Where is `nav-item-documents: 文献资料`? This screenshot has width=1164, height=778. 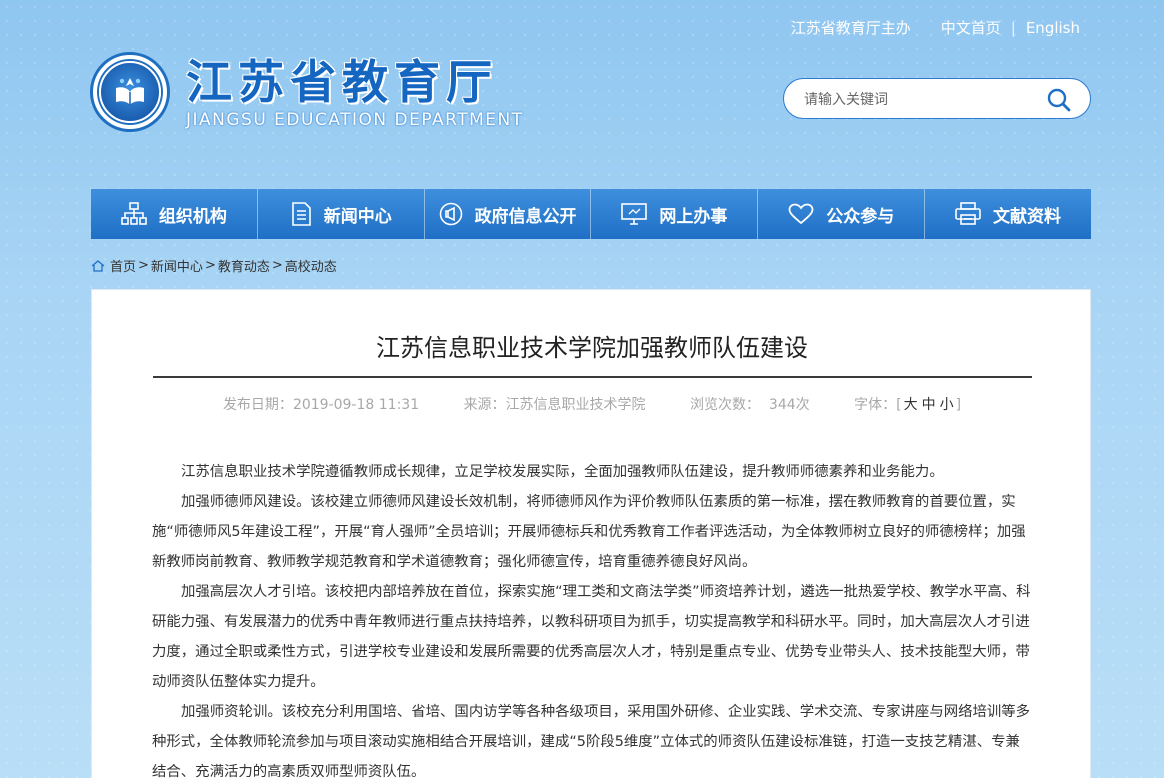 nav-item-documents: 文献资料 is located at coordinates (1008, 214).